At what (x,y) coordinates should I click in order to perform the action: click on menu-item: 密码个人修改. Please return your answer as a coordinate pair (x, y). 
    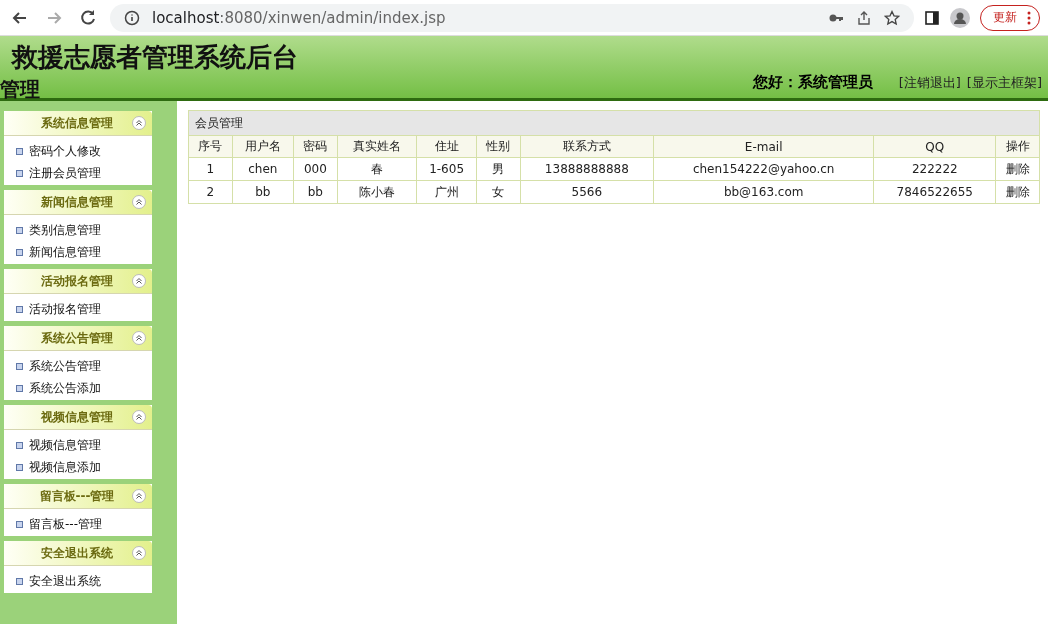
    Looking at the image, I should click on (65, 151).